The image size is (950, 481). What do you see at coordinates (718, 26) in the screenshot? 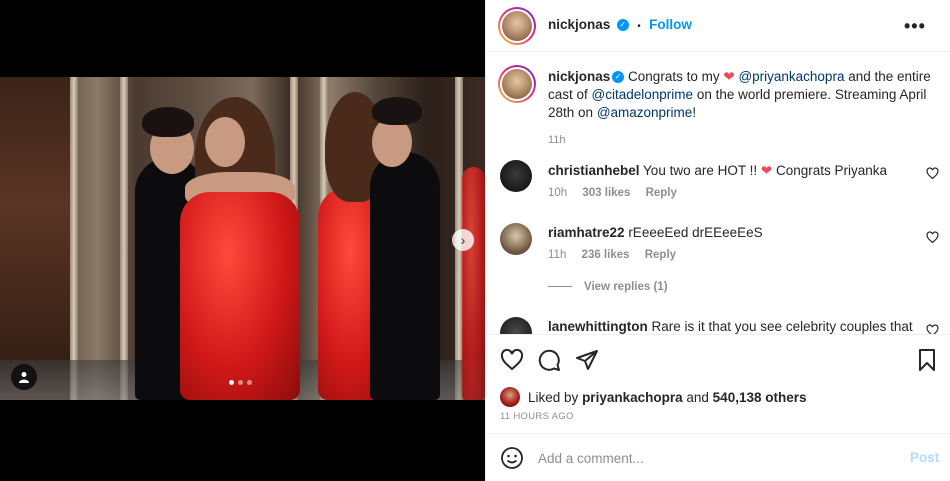
I see `post-header: nickjonas ✓ • Follow •••` at bounding box center [718, 26].